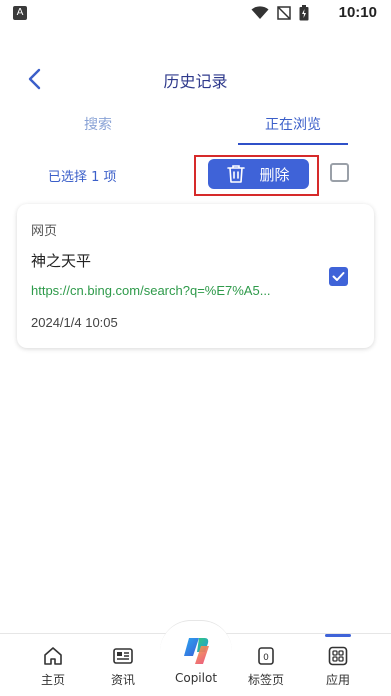 This screenshot has width=391, height=696. What do you see at coordinates (337, 680) in the screenshot?
I see `nav-label-apps: 应用` at bounding box center [337, 680].